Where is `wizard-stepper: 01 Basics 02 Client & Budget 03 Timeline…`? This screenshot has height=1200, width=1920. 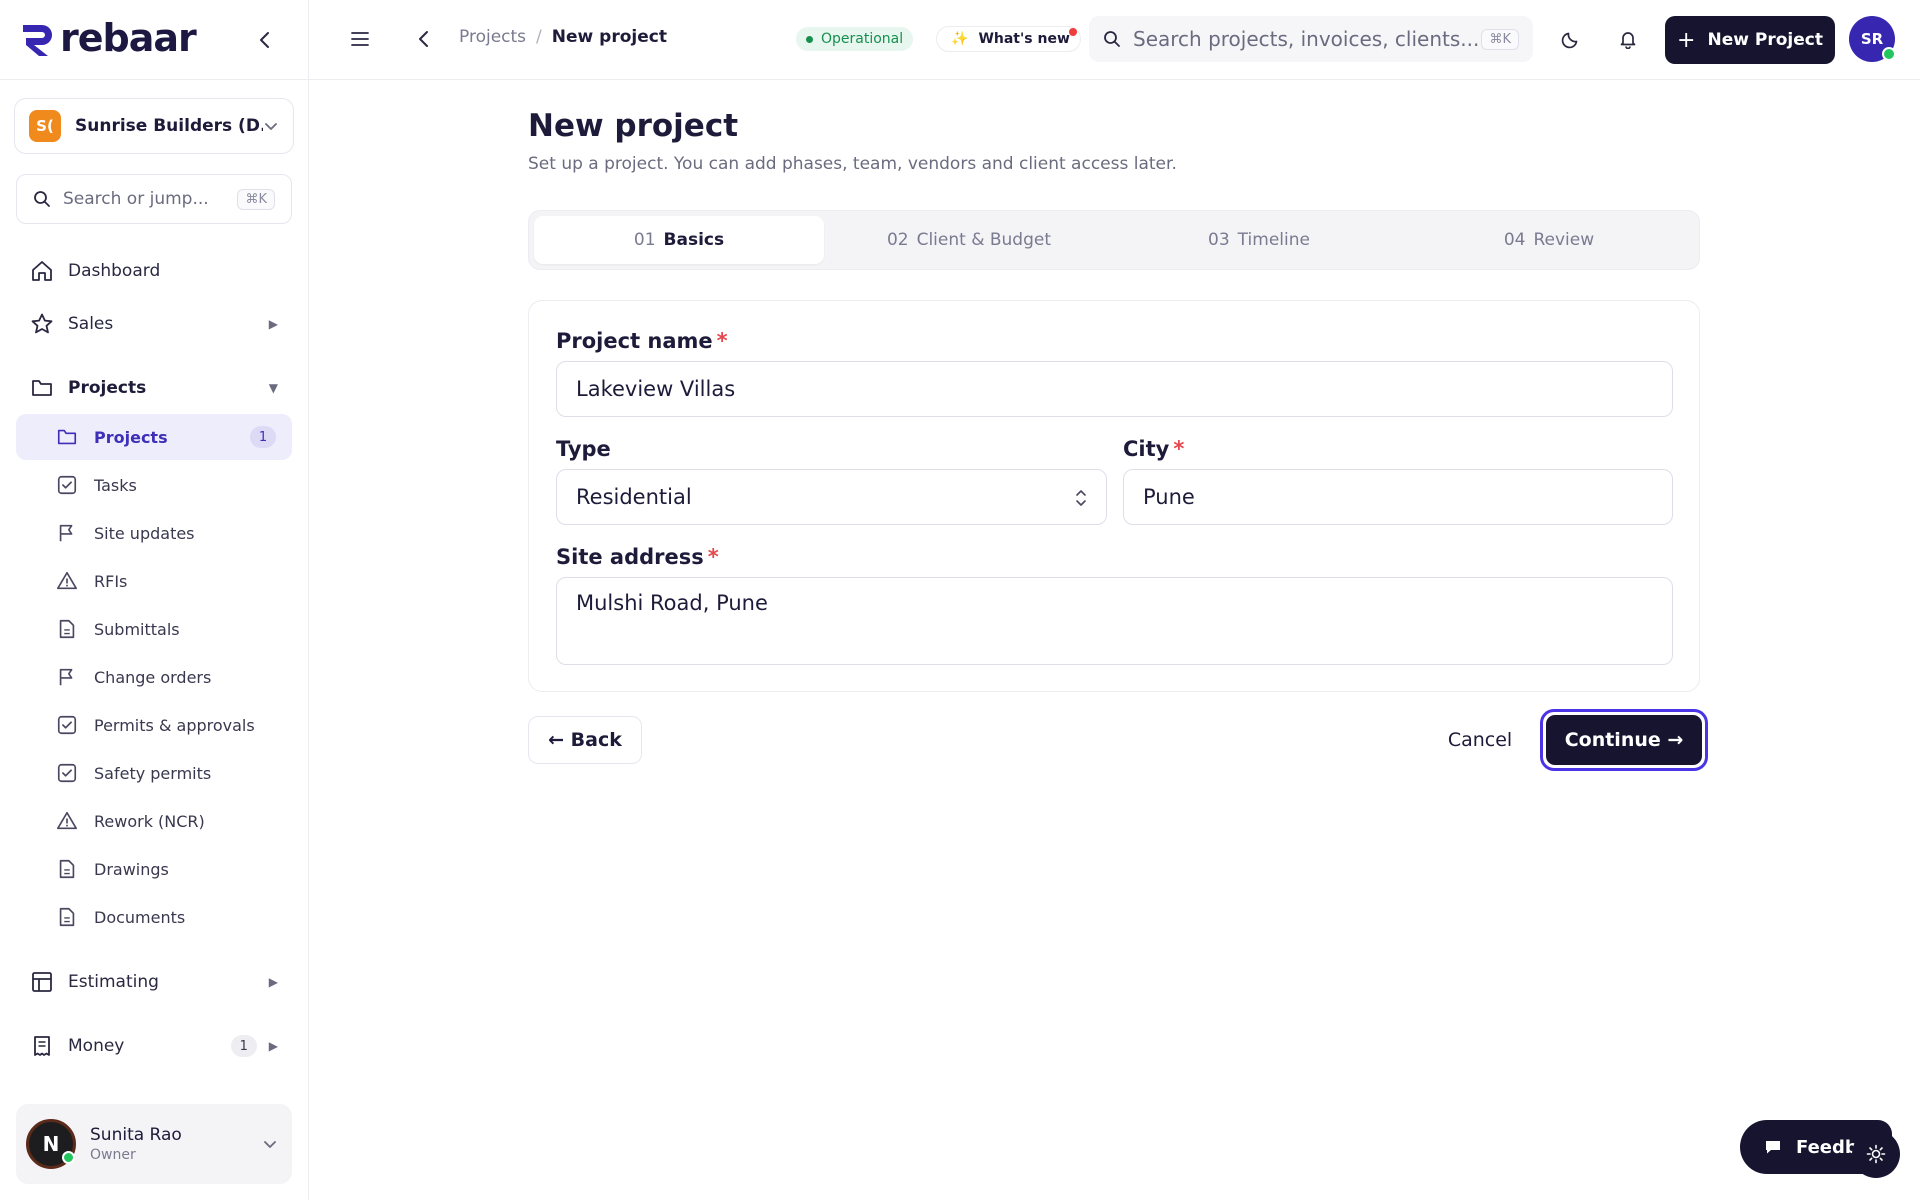 wizard-stepper: 01 Basics 02 Client & Budget 03 Timeline… is located at coordinates (1114, 240).